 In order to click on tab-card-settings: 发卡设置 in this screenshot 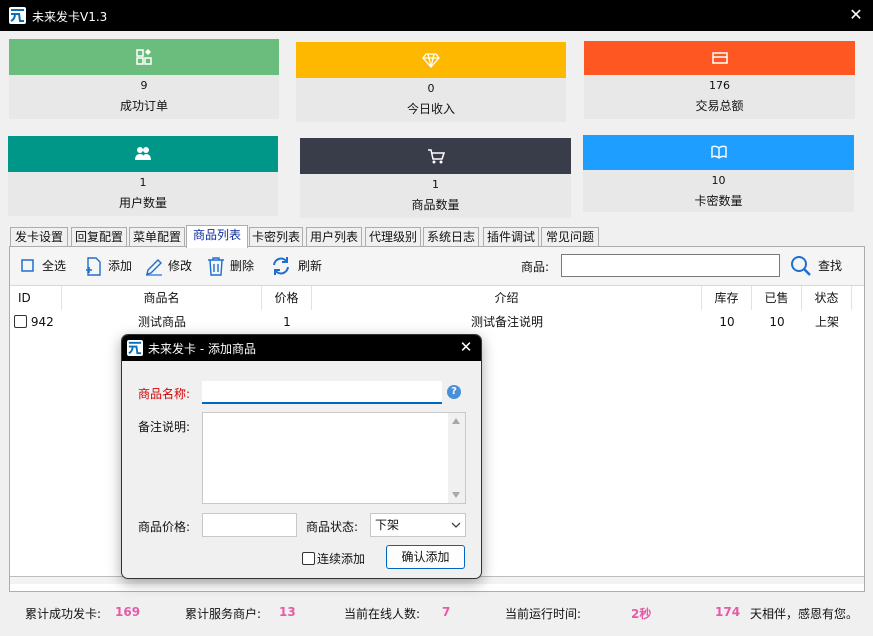, I will do `click(39, 237)`.